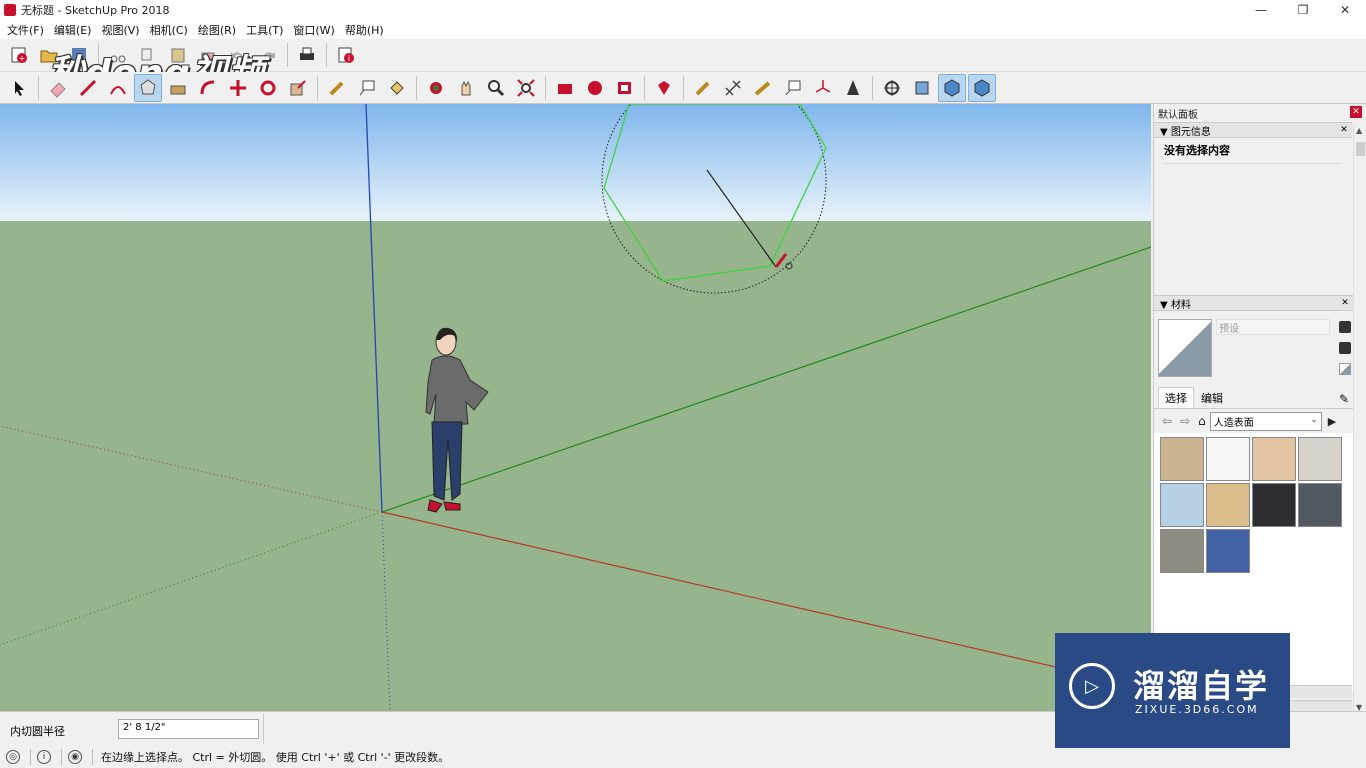 This screenshot has height=768, width=1366. I want to click on look-around-icon, so click(952, 87).